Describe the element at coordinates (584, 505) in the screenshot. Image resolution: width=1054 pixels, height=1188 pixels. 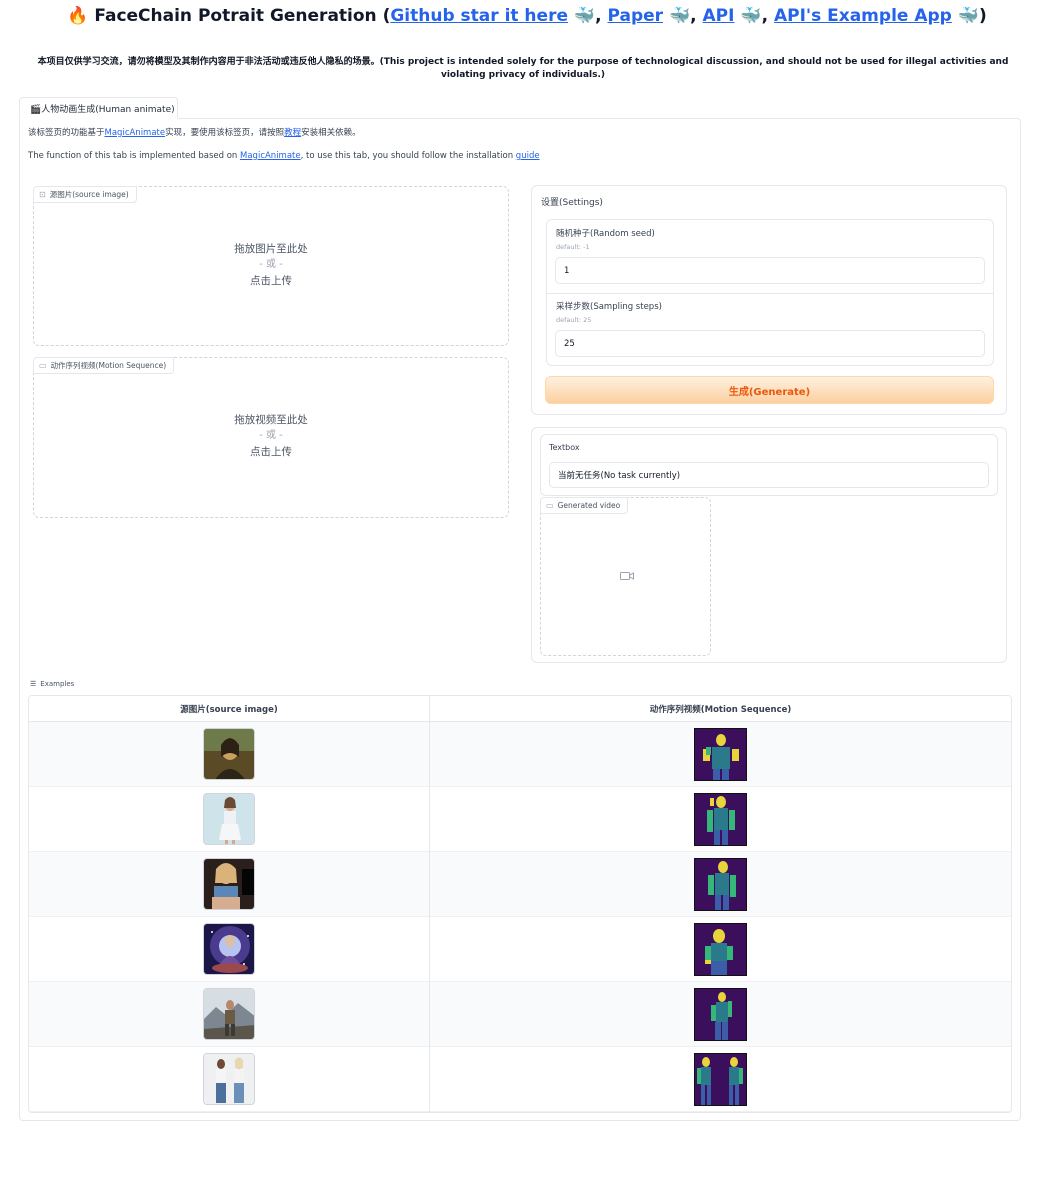
I see `generated-video-label: ▭ Generated video` at that location.